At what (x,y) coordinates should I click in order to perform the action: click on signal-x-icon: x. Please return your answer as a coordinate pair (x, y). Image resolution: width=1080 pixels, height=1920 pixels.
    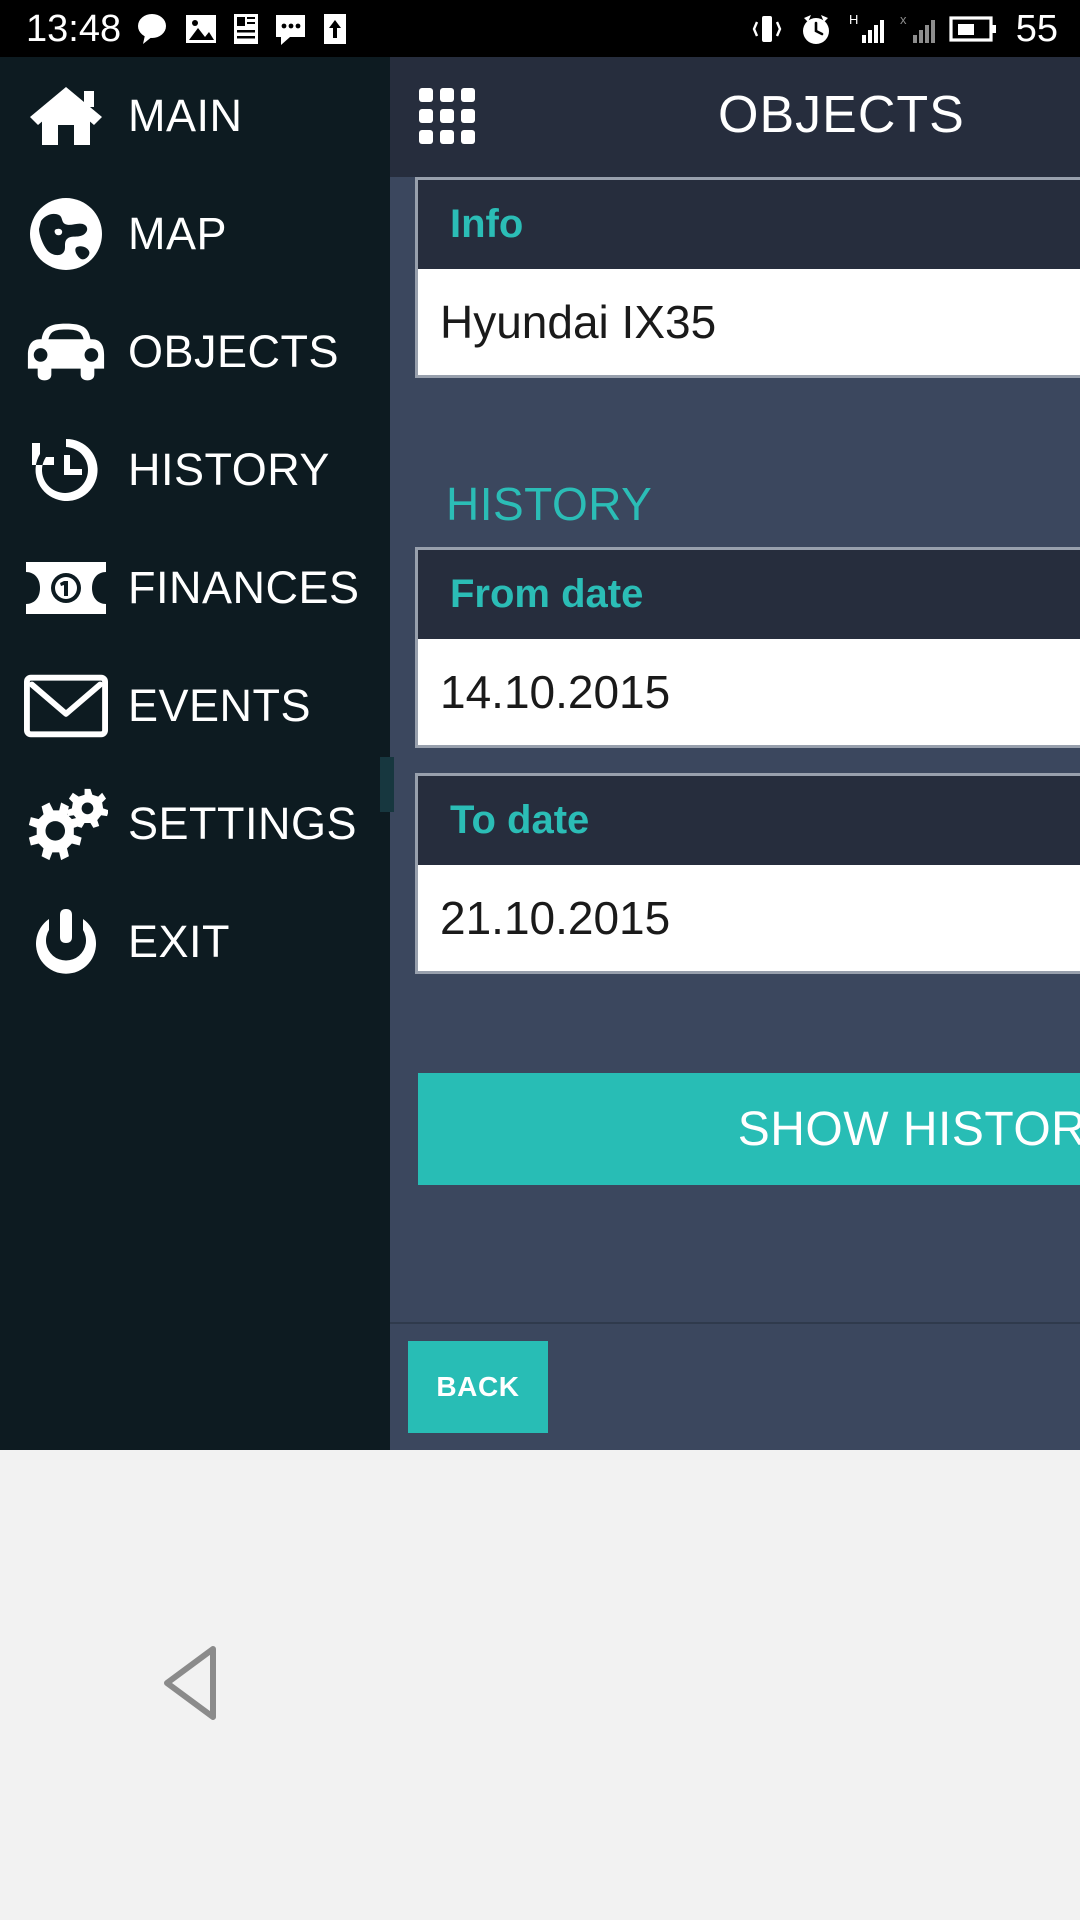
    Looking at the image, I should click on (917, 27).